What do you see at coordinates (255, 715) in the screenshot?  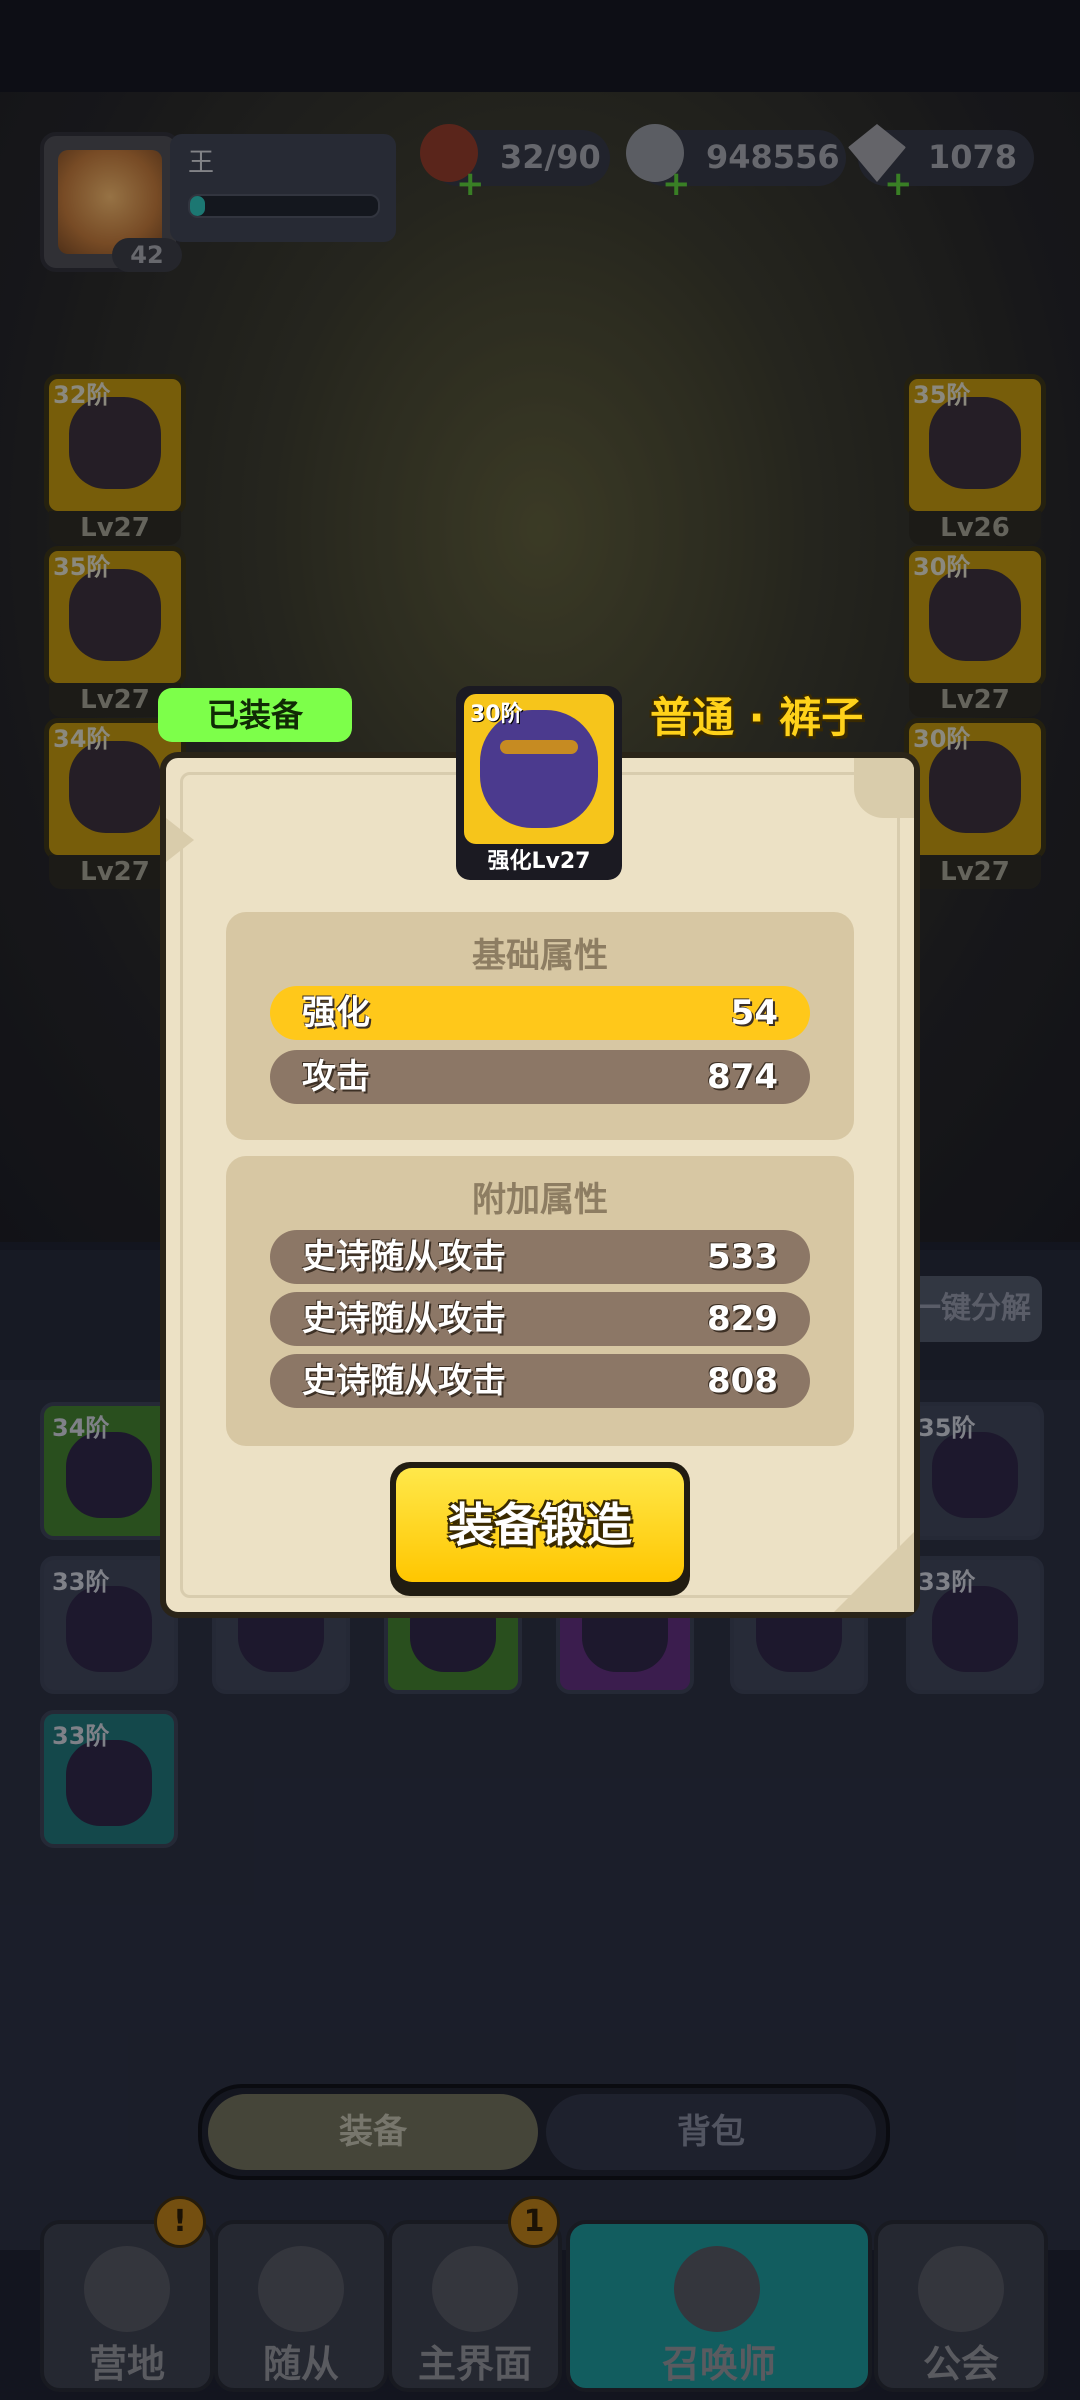 I see `equipped-tag: 已装备` at bounding box center [255, 715].